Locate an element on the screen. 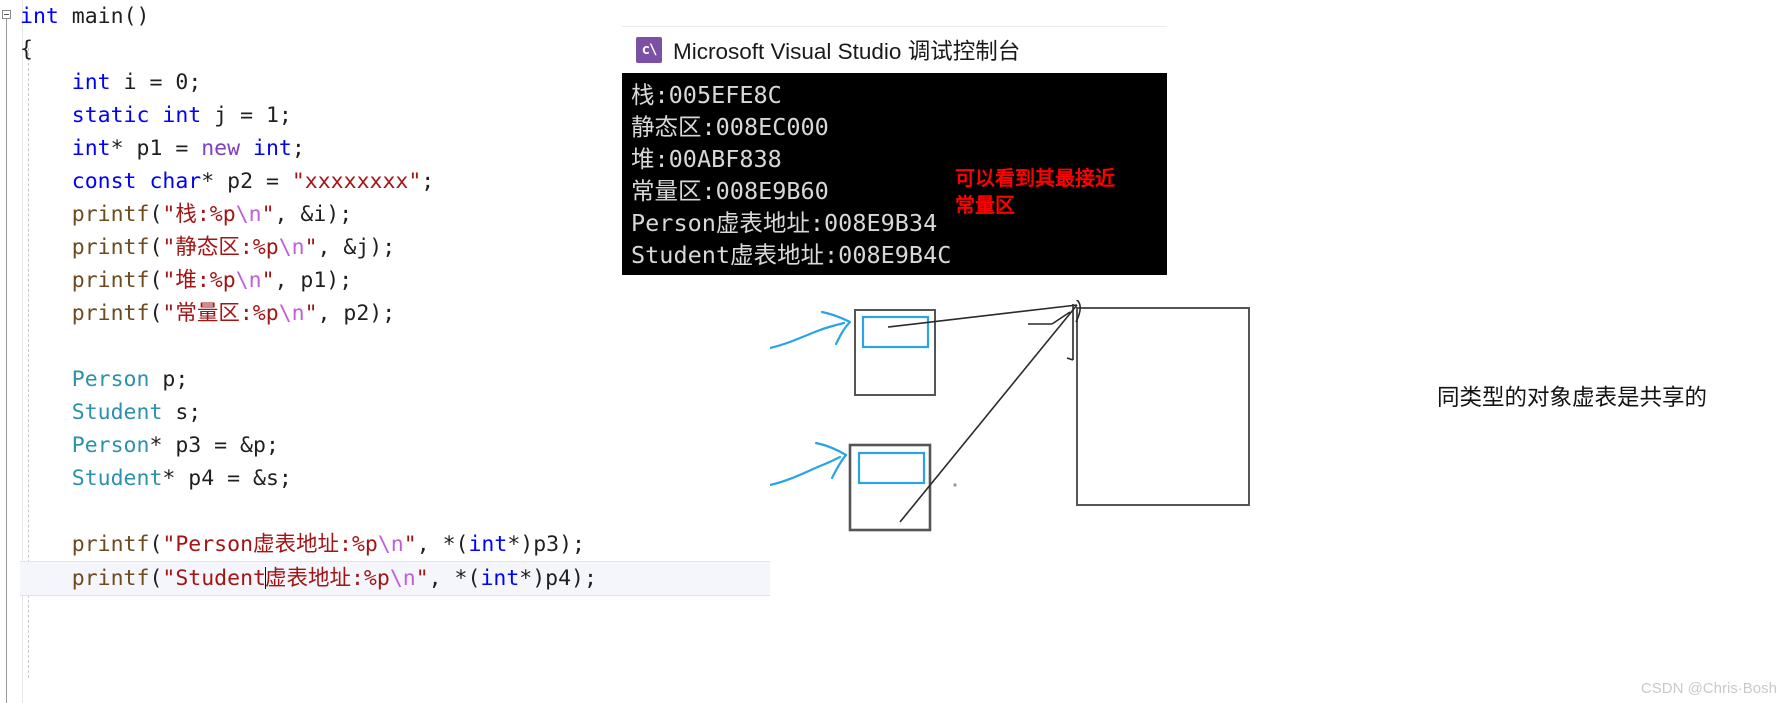 Image resolution: width=1789 pixels, height=703 pixels. code-token: "xxxxxxxx" is located at coordinates (356, 181).